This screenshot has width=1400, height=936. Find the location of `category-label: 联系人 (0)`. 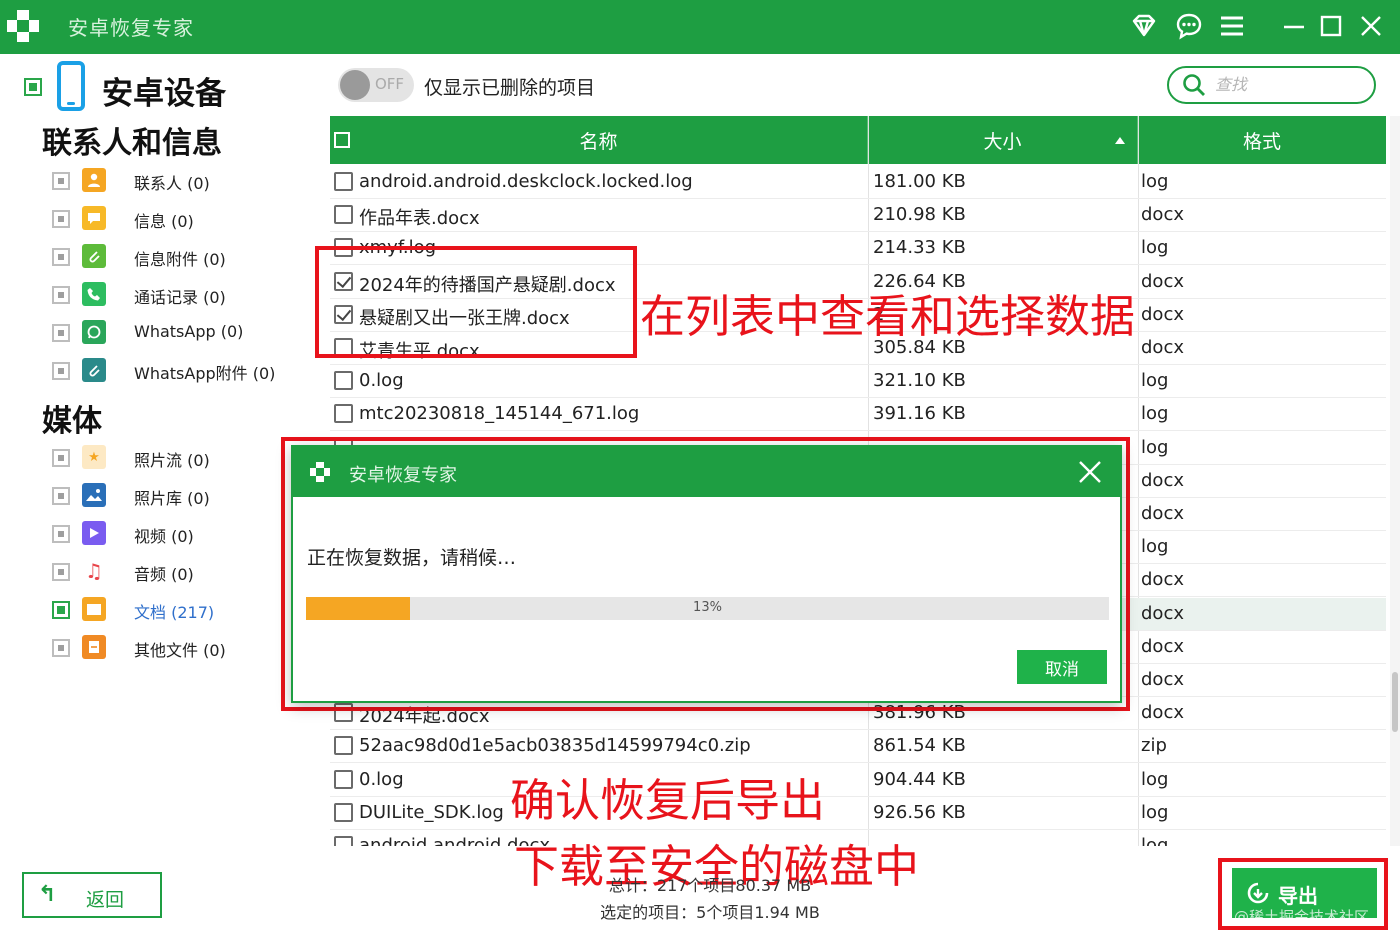

category-label: 联系人 (0) is located at coordinates (172, 183).